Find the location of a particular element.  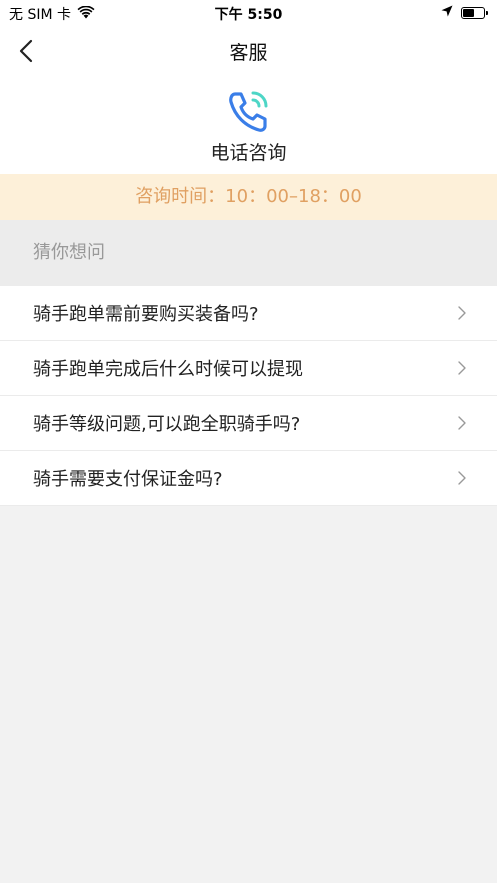

nav-bar: 客服 is located at coordinates (248, 51).